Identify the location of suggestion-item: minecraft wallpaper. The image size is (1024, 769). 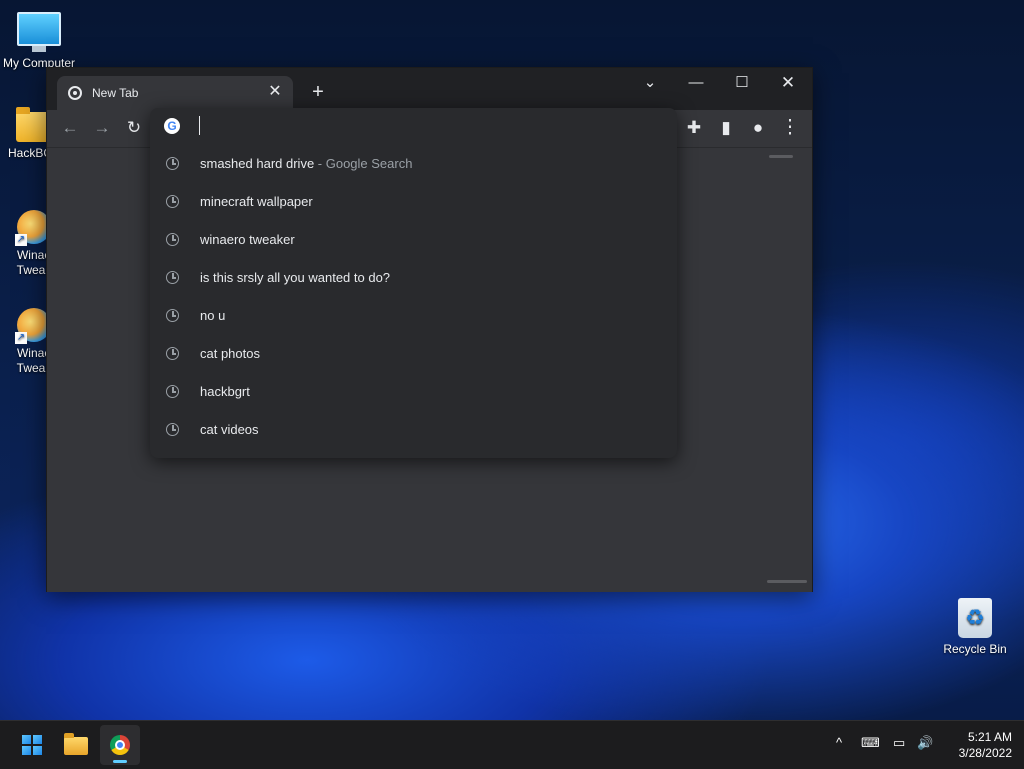
(413, 202).